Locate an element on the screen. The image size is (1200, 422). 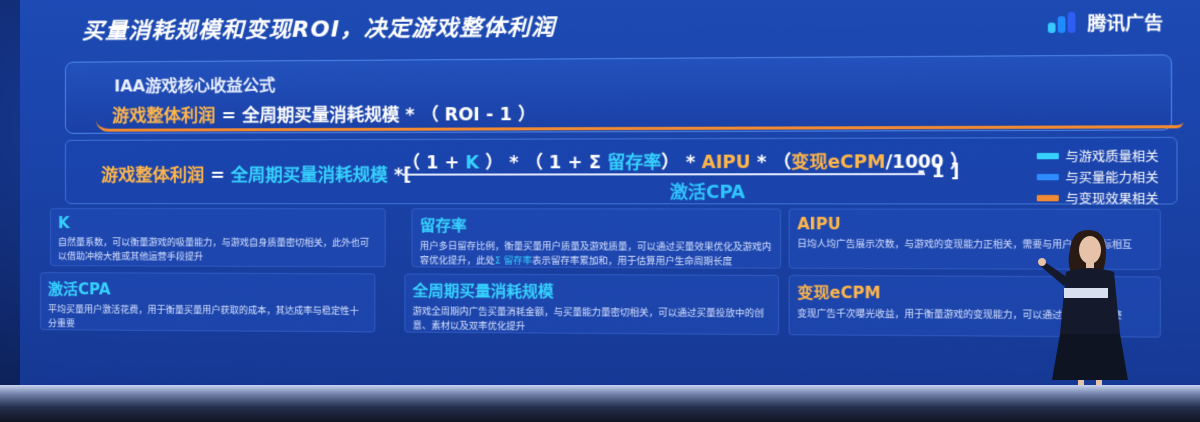
expanded-formula-lhs-group: 游戏整体利润 = 全周期买量消耗规模 *[ is located at coordinates (256, 173).